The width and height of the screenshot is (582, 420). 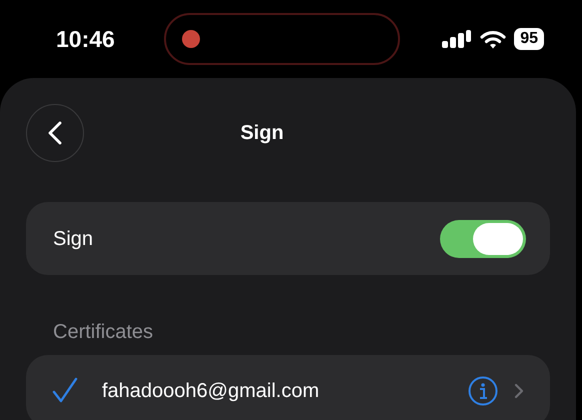 I want to click on toggle-label: Sign, so click(x=73, y=239).